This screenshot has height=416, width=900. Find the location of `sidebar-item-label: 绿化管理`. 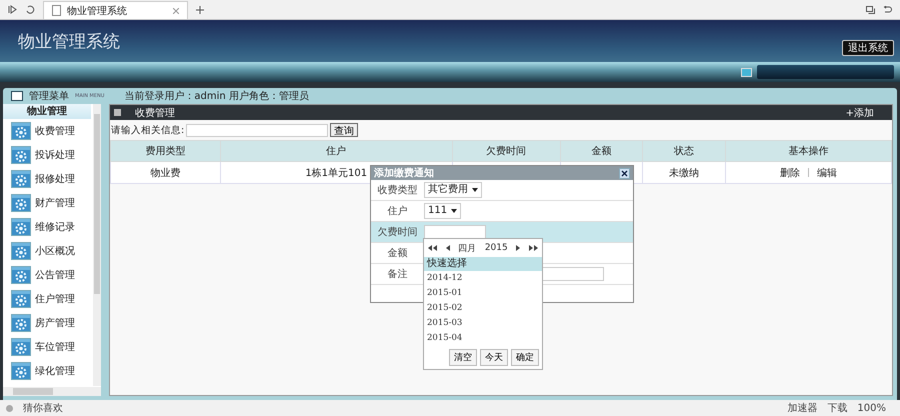

sidebar-item-label: 绿化管理 is located at coordinates (55, 371).